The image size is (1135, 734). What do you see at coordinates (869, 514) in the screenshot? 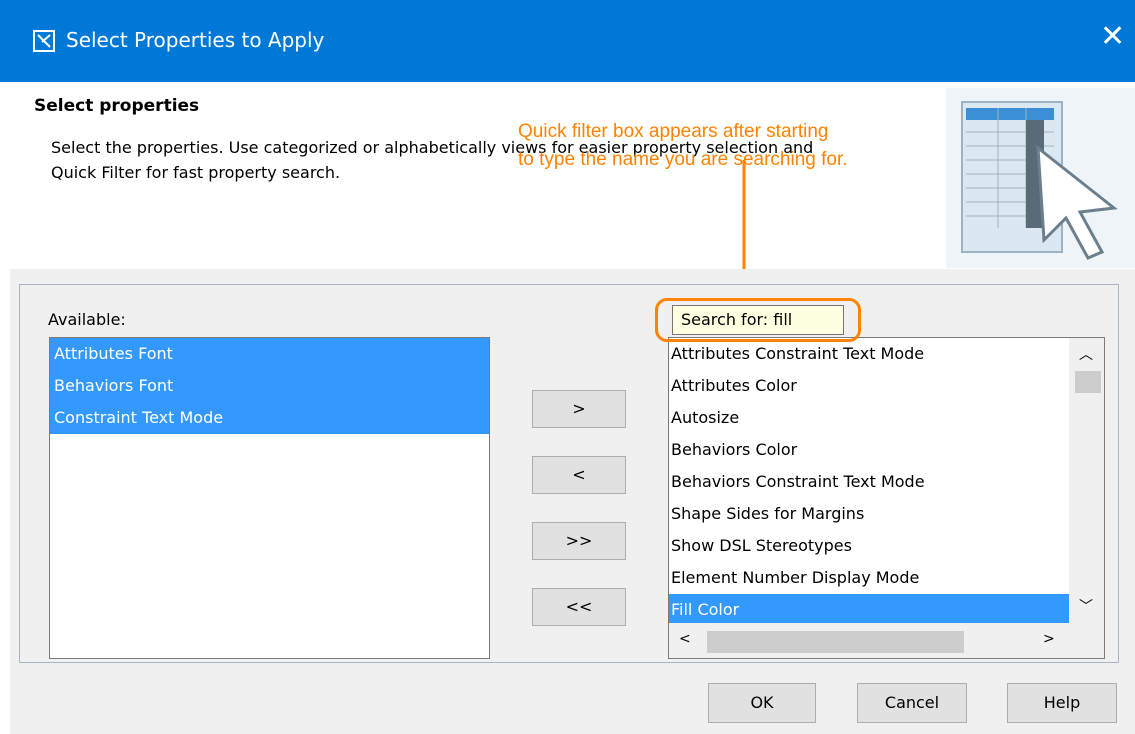
I see `list-item: Shape Sides for Margins` at bounding box center [869, 514].